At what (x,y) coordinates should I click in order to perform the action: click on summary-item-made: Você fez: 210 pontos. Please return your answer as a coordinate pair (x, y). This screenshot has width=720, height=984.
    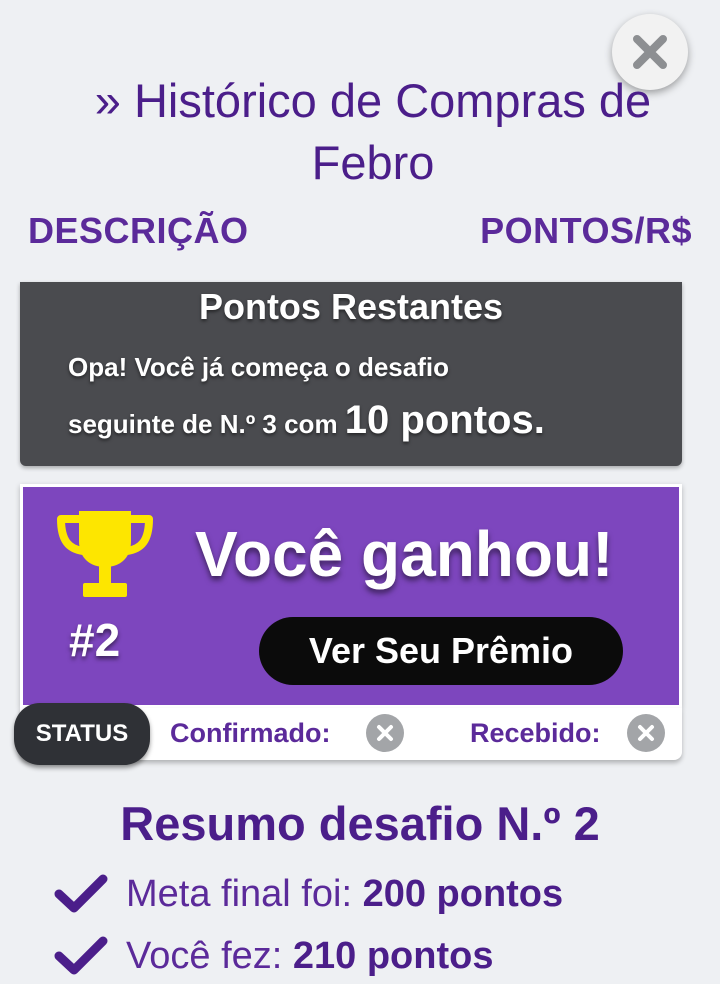
    Looking at the image, I should click on (274, 956).